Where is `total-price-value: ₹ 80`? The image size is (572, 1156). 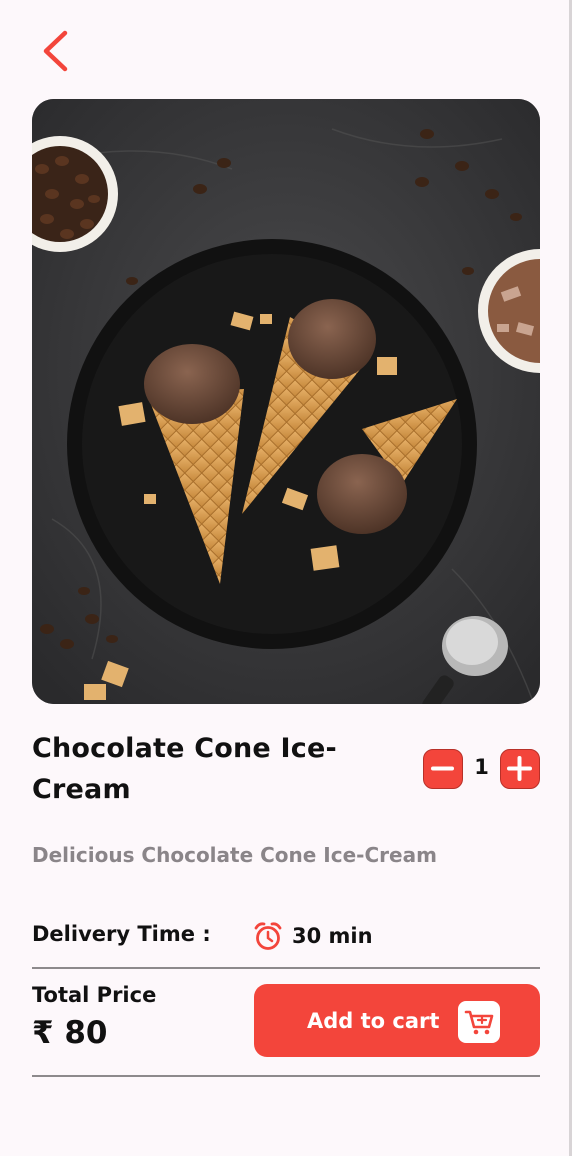 total-price-value: ₹ 80 is located at coordinates (70, 1033).